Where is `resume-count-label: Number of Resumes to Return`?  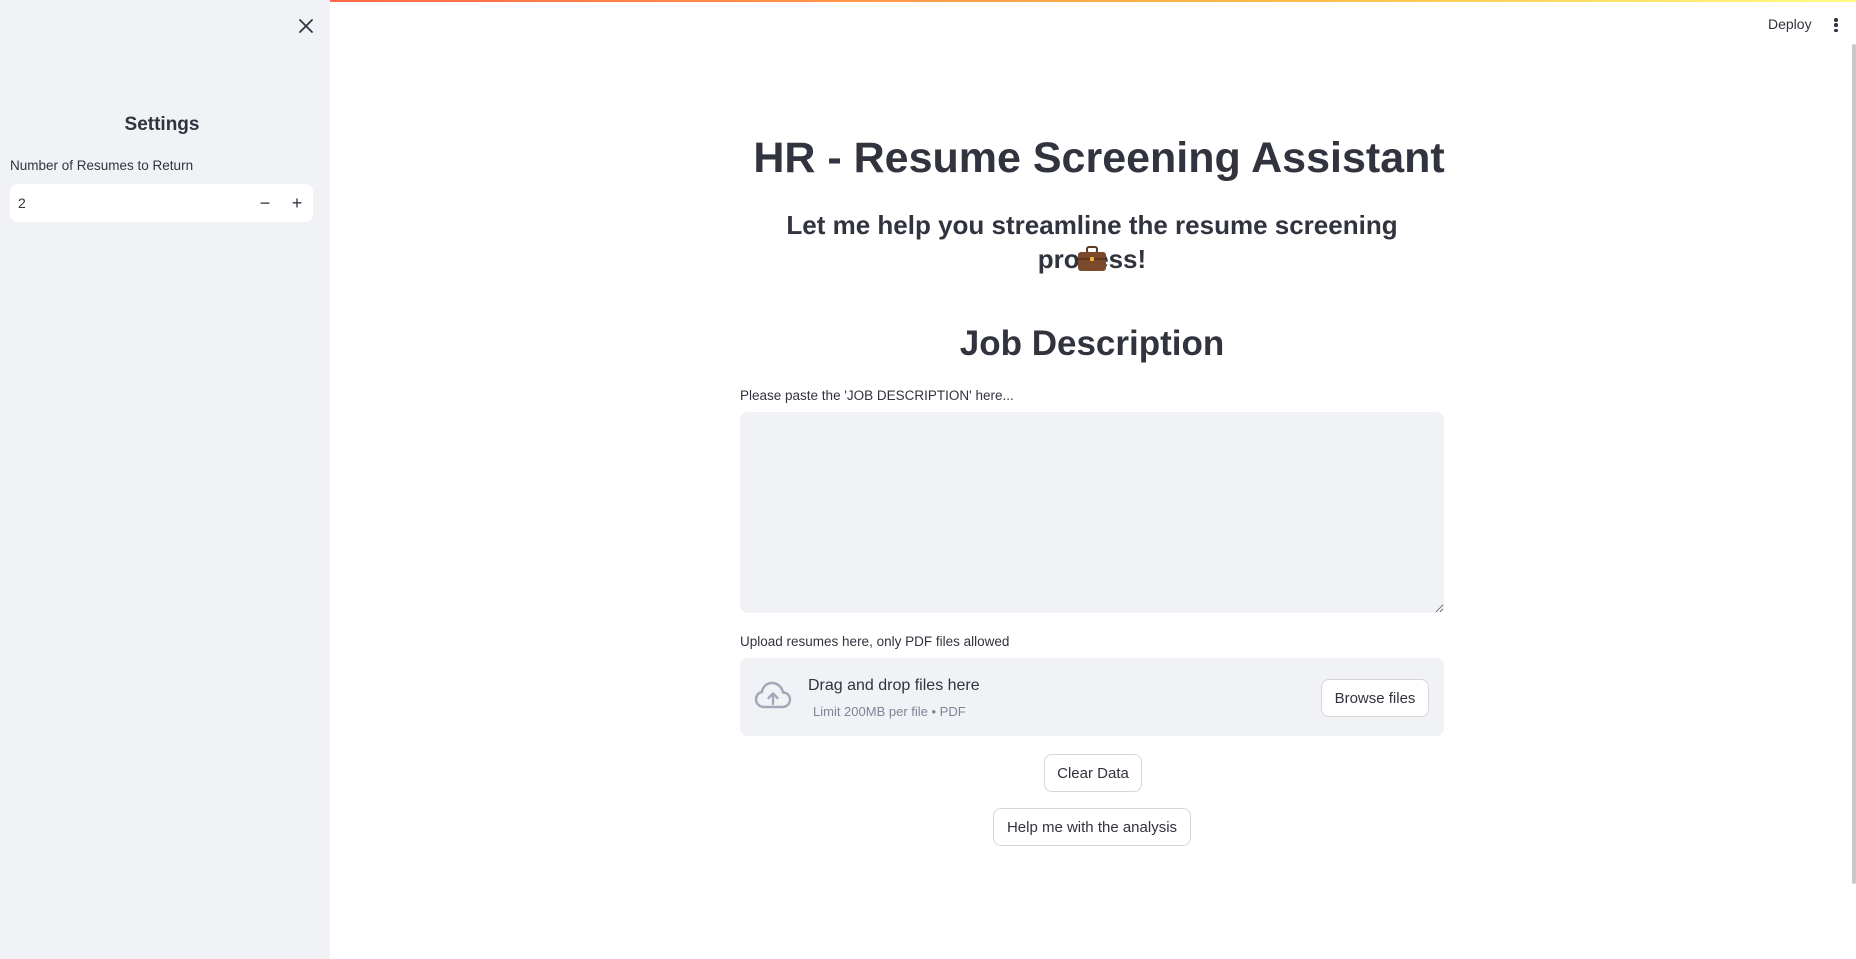
resume-count-label: Number of Resumes to Return is located at coordinates (102, 165).